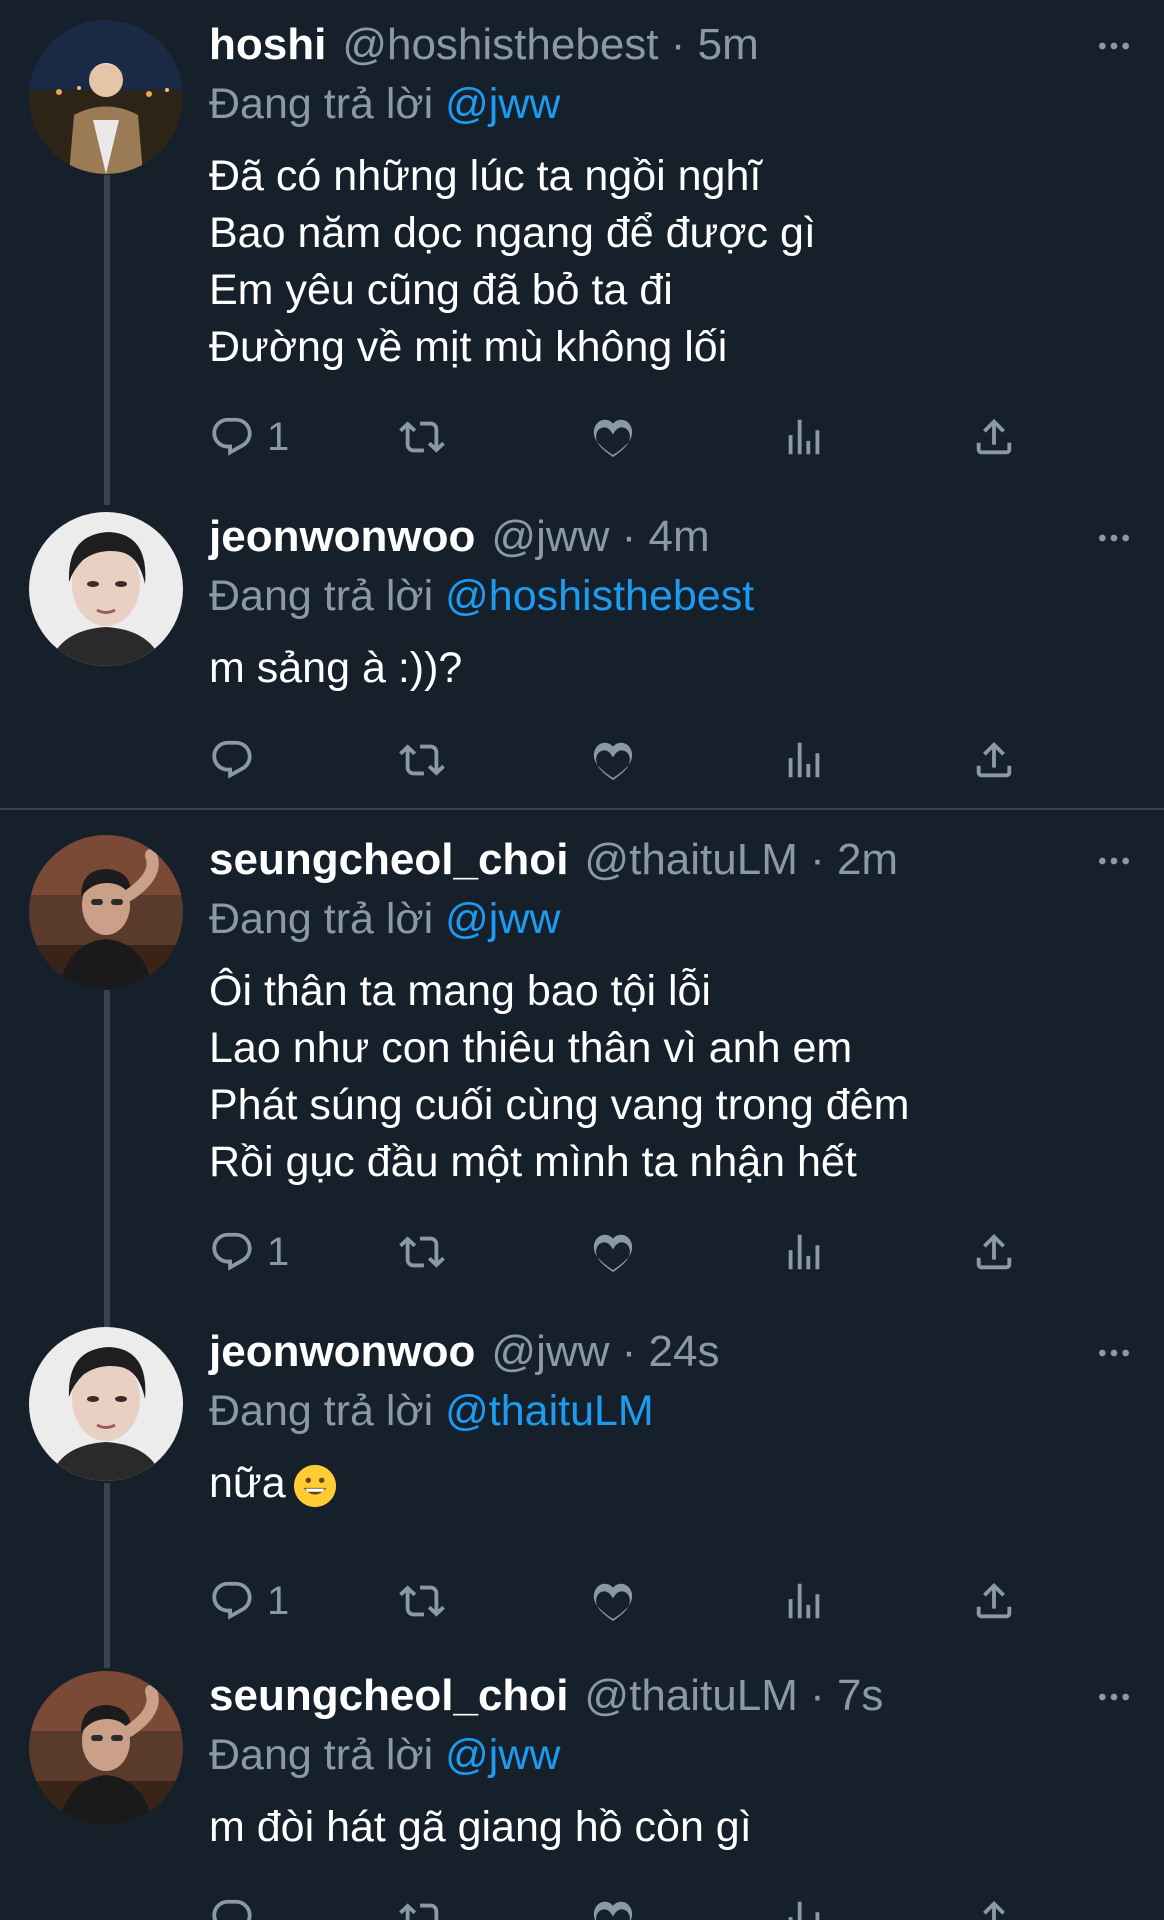 This screenshot has height=1920, width=1164. Describe the element at coordinates (480, 1827) in the screenshot. I see `tweet-text: m đòi hát gã giang hồ còn gì` at that location.